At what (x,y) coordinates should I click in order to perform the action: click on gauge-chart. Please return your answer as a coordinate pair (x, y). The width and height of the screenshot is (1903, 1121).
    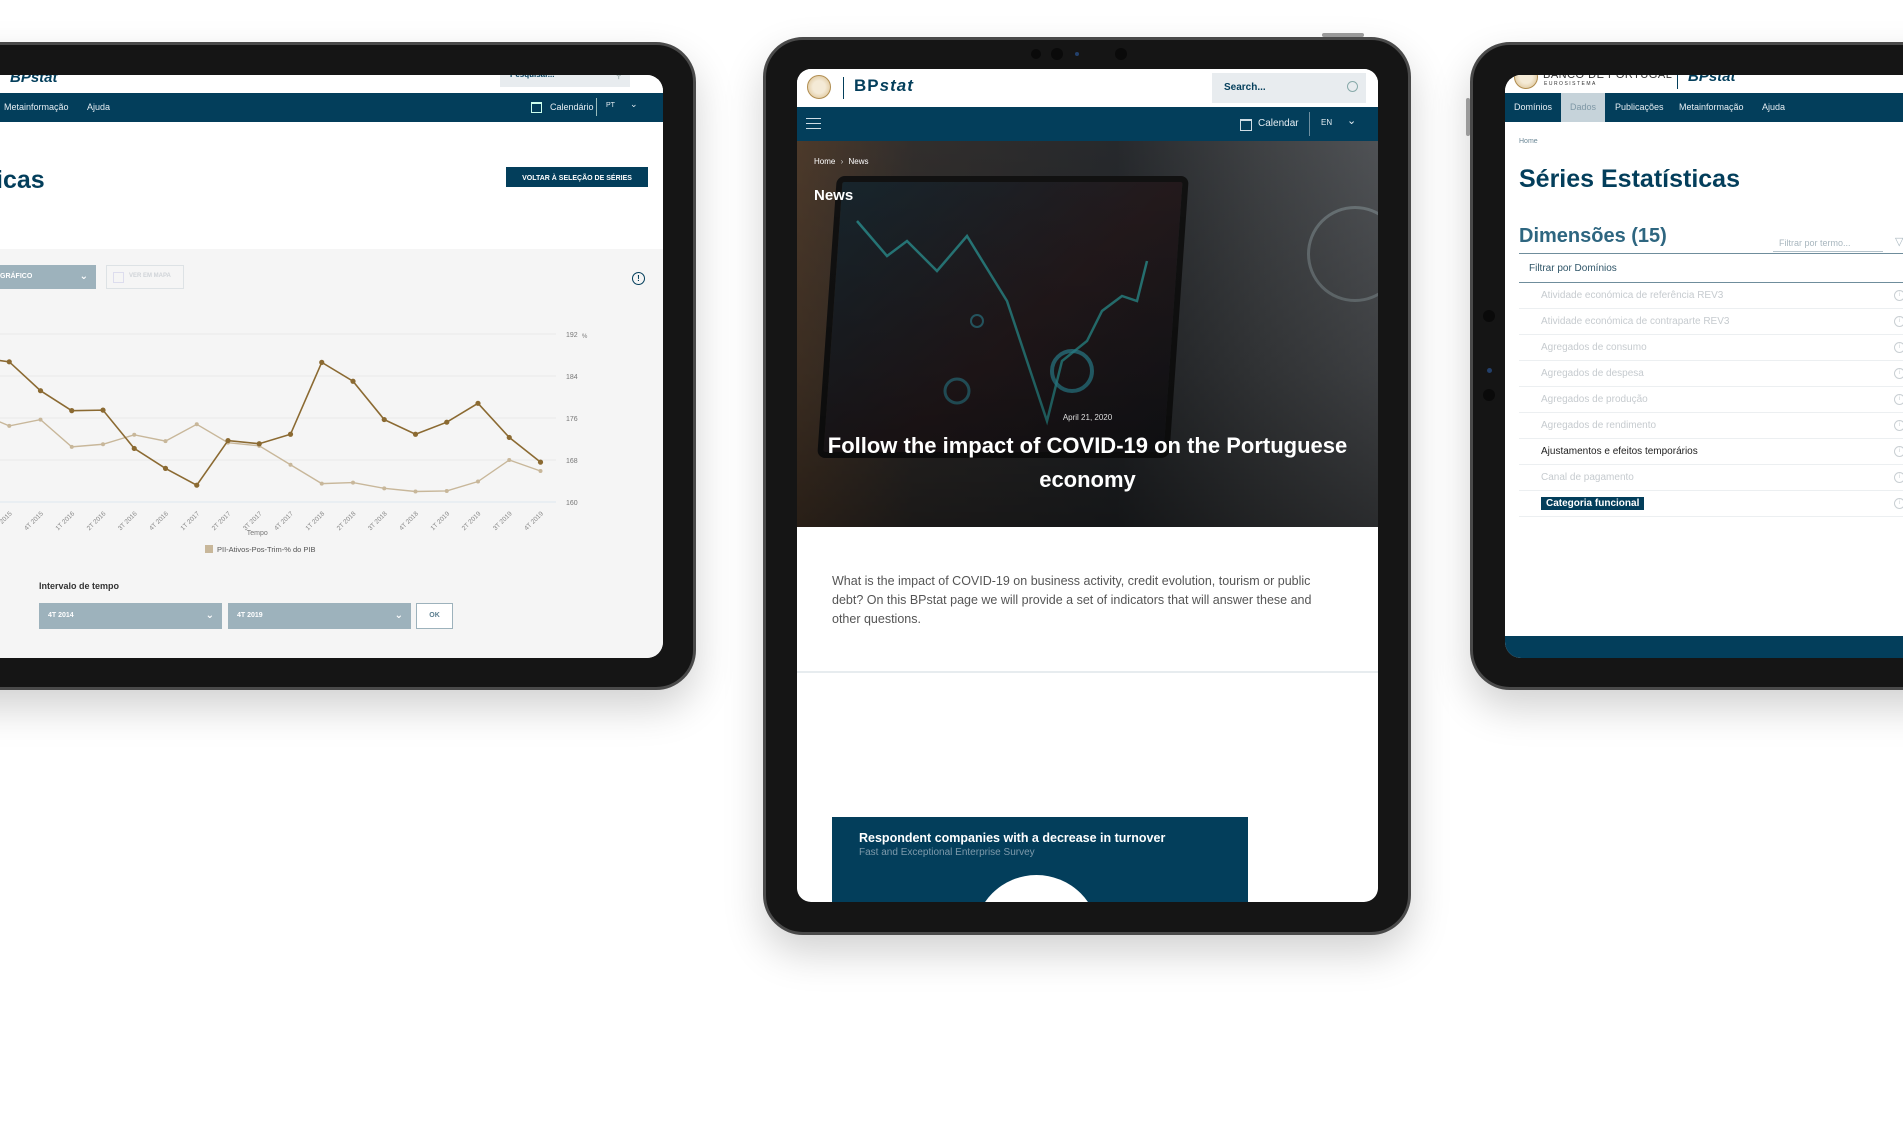
    Looking at the image, I should click on (1036, 888).